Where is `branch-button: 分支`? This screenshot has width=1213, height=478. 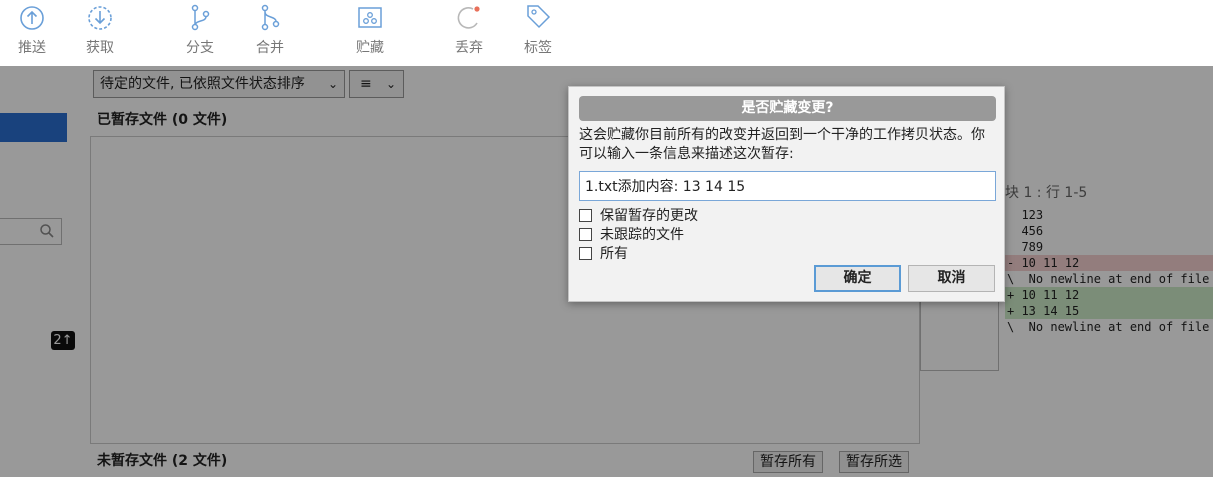
branch-button: 分支 is located at coordinates (200, 33).